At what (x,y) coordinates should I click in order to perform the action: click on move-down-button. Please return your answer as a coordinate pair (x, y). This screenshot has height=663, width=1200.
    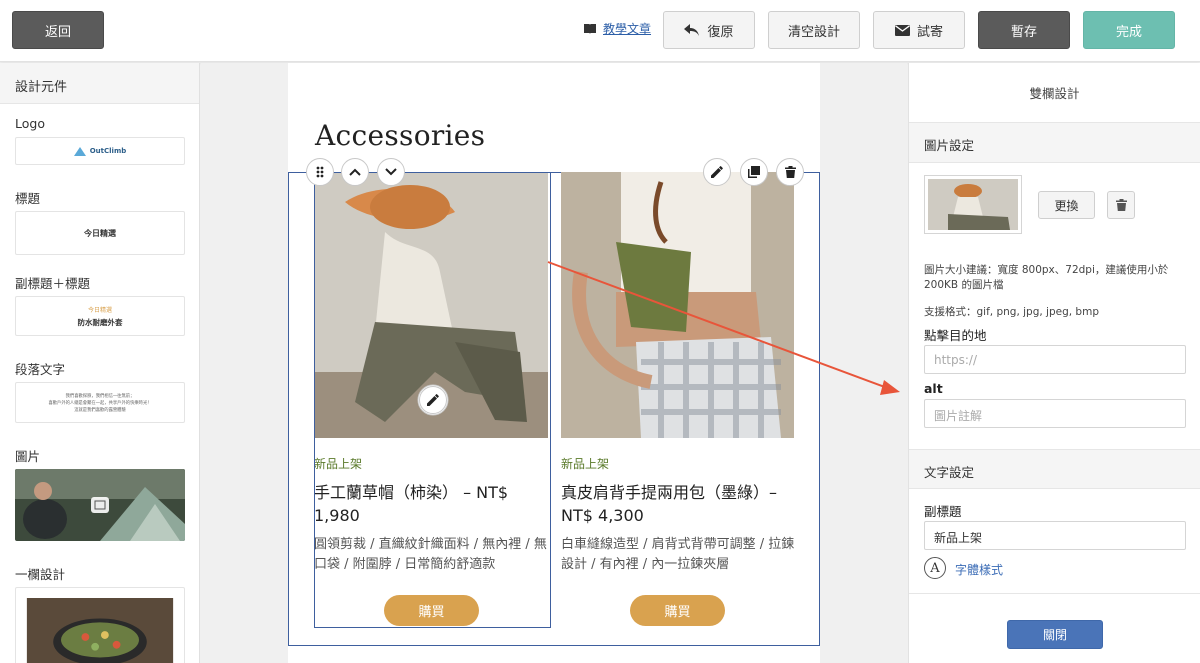
    Looking at the image, I should click on (391, 172).